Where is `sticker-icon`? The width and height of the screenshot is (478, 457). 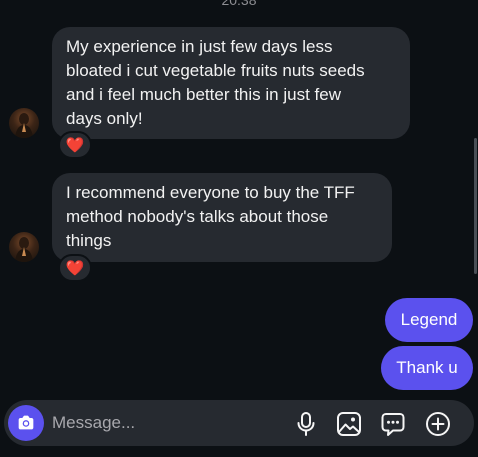
sticker-icon is located at coordinates (393, 424).